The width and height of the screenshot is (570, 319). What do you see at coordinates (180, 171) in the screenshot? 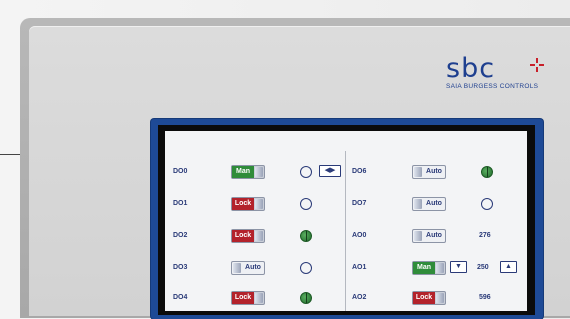
I see `row-label: DO0` at bounding box center [180, 171].